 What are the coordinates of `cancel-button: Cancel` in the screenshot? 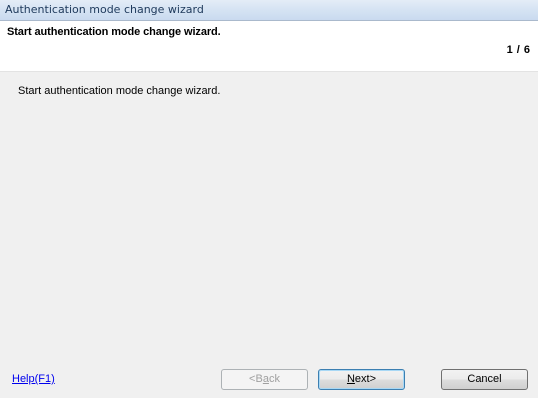 It's located at (484, 379).